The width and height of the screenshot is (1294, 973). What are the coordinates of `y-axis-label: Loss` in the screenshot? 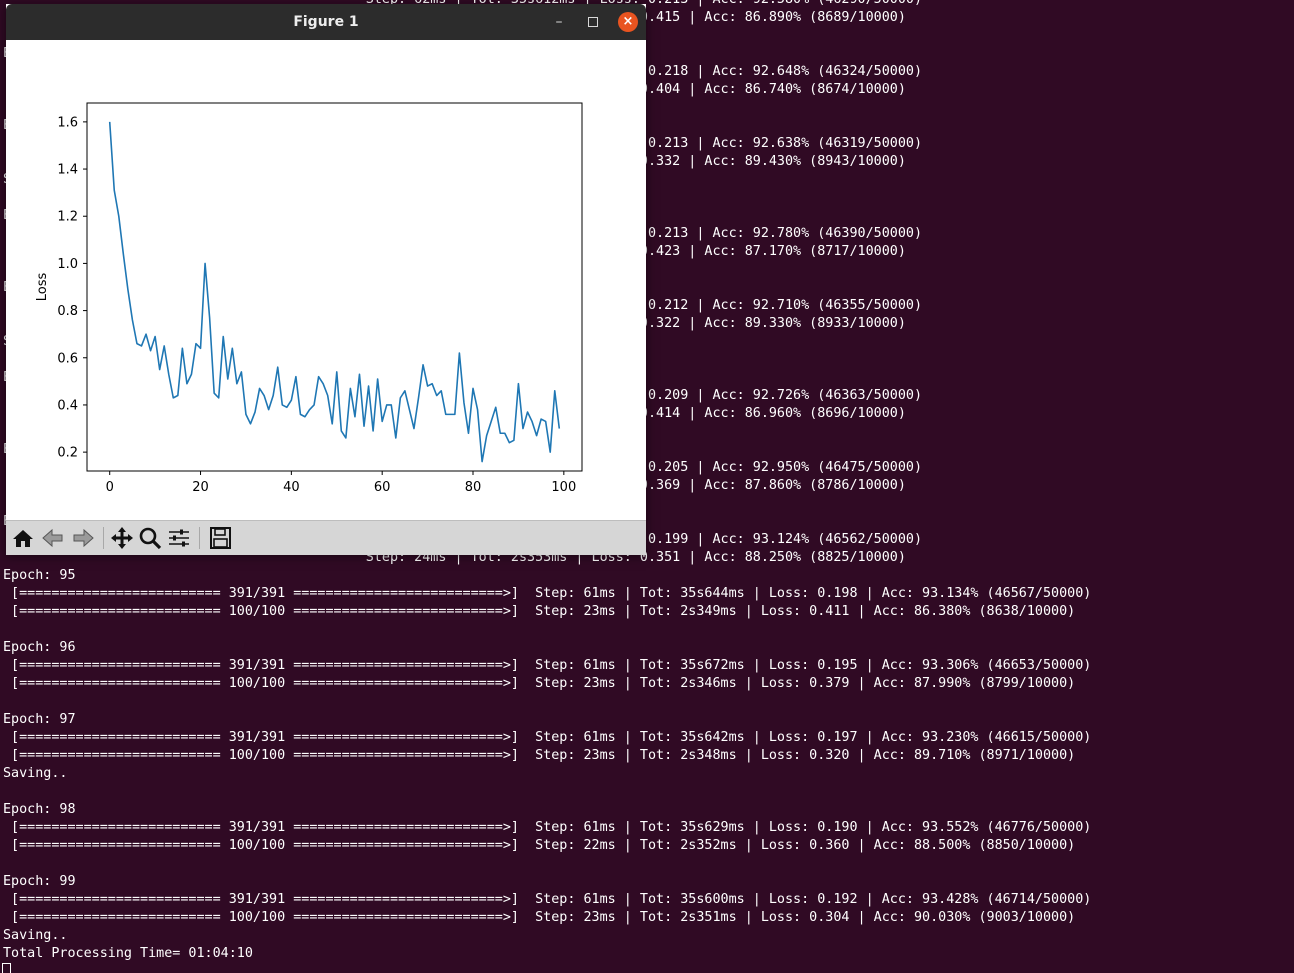 It's located at (42, 287).